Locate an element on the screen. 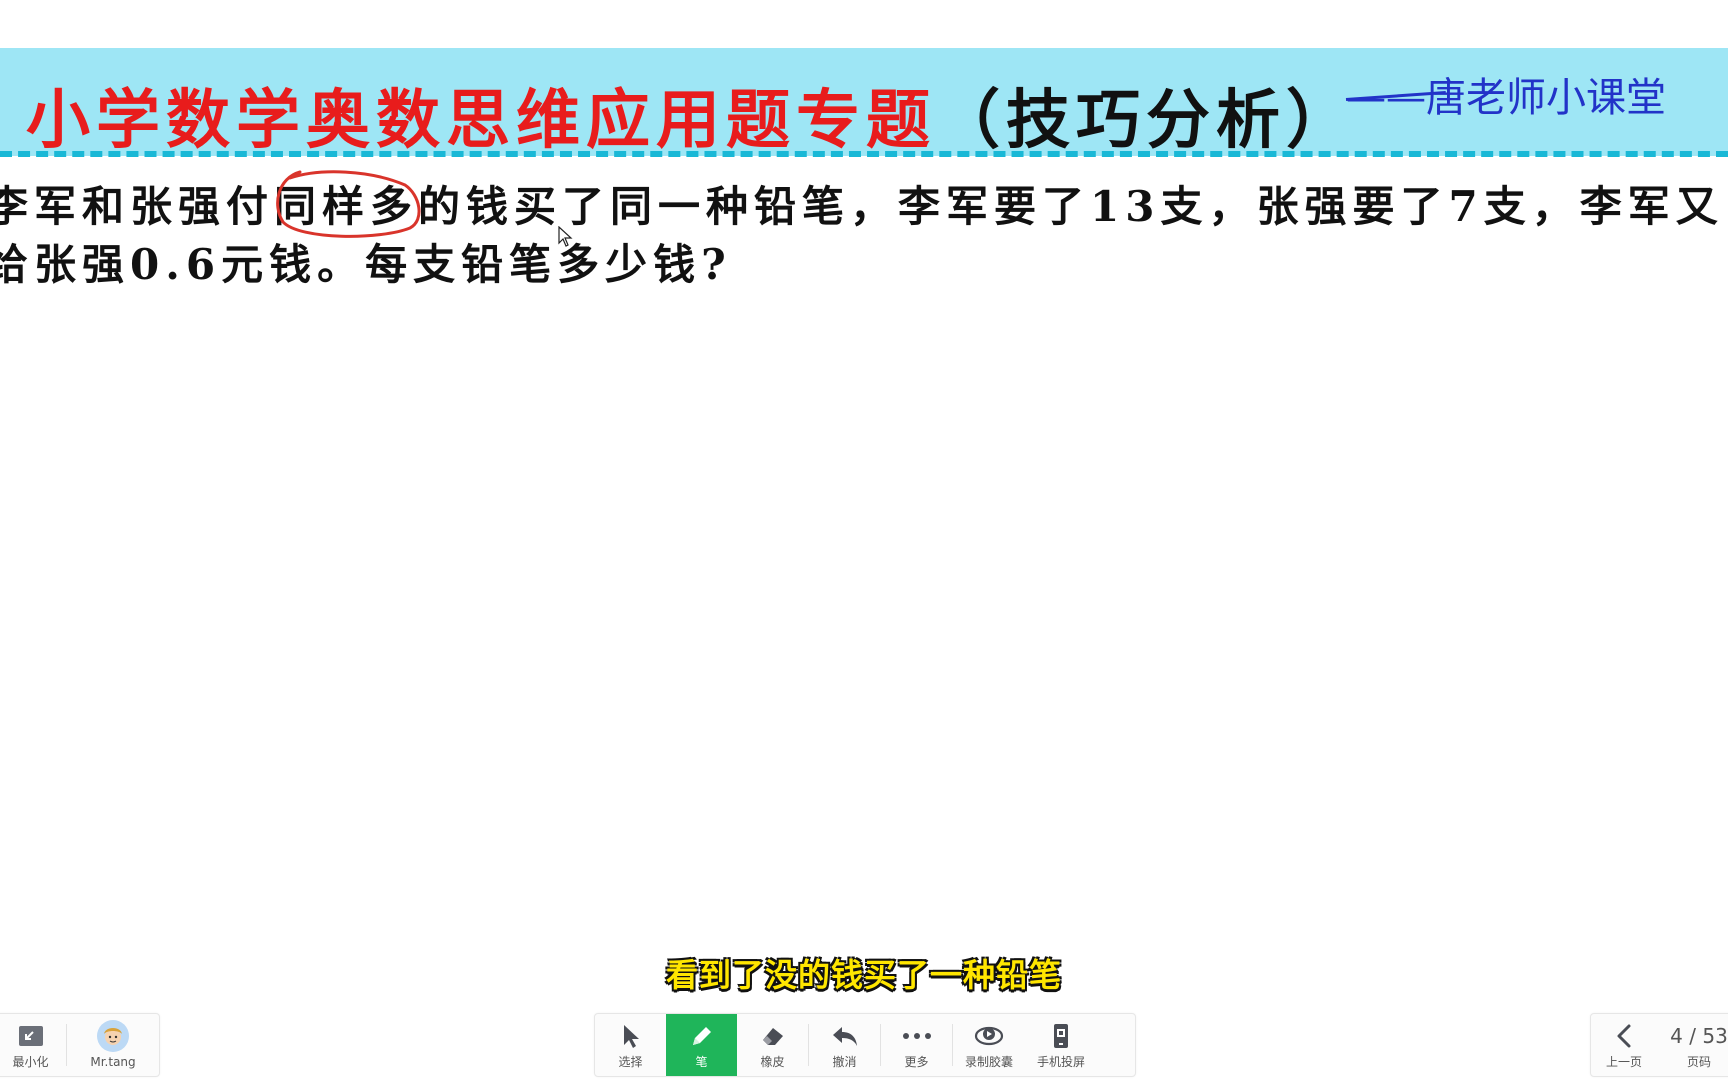 The width and height of the screenshot is (1728, 1080). minimize-label: 最小化 is located at coordinates (30, 1062).